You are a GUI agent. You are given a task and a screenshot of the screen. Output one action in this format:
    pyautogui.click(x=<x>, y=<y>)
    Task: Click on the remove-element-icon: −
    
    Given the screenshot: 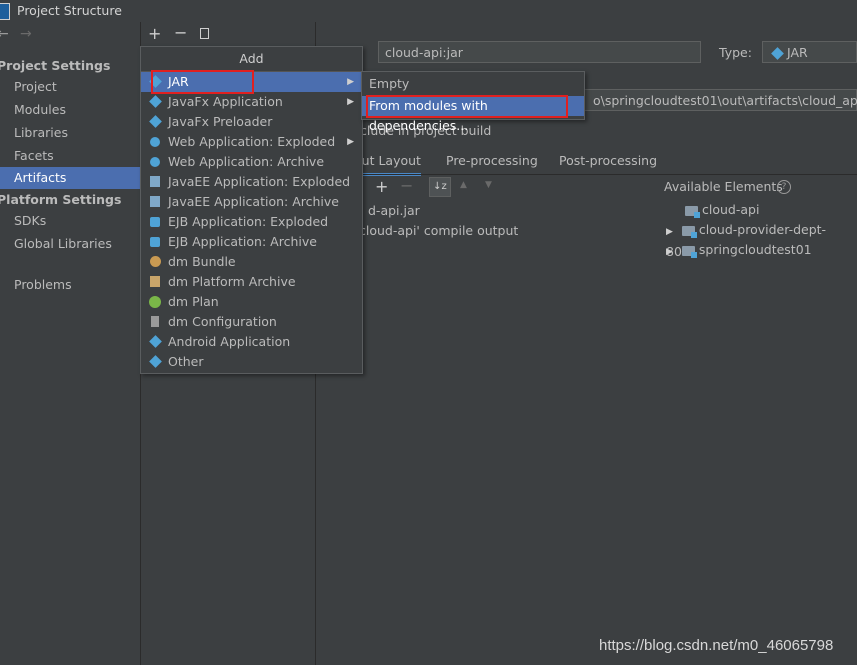 What is the action you would take?
    pyautogui.click(x=406, y=185)
    